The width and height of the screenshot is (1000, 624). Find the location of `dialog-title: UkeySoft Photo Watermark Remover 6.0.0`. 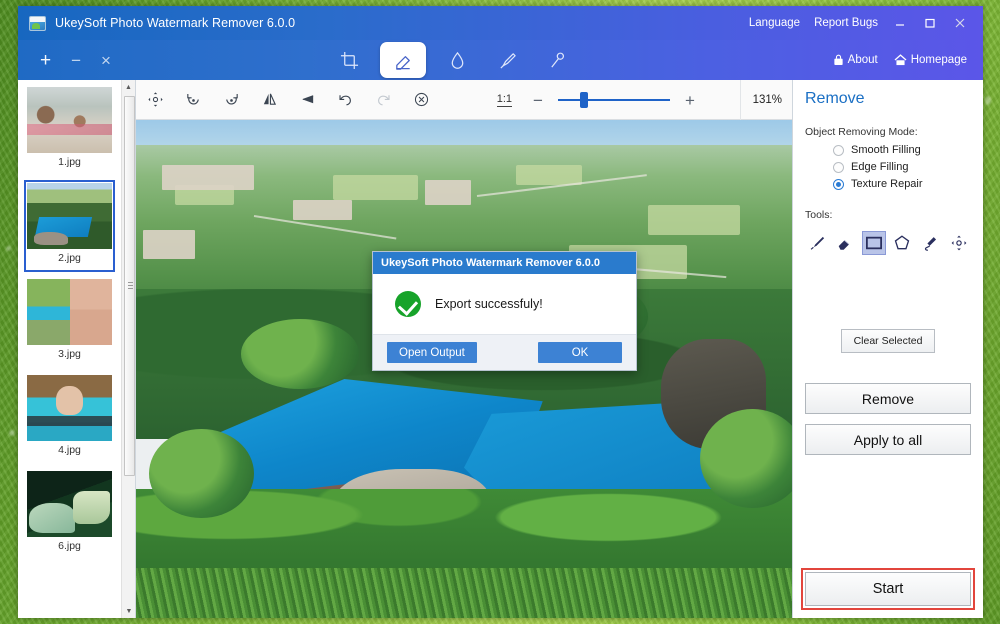

dialog-title: UkeySoft Photo Watermark Remover 6.0.0 is located at coordinates (504, 263).